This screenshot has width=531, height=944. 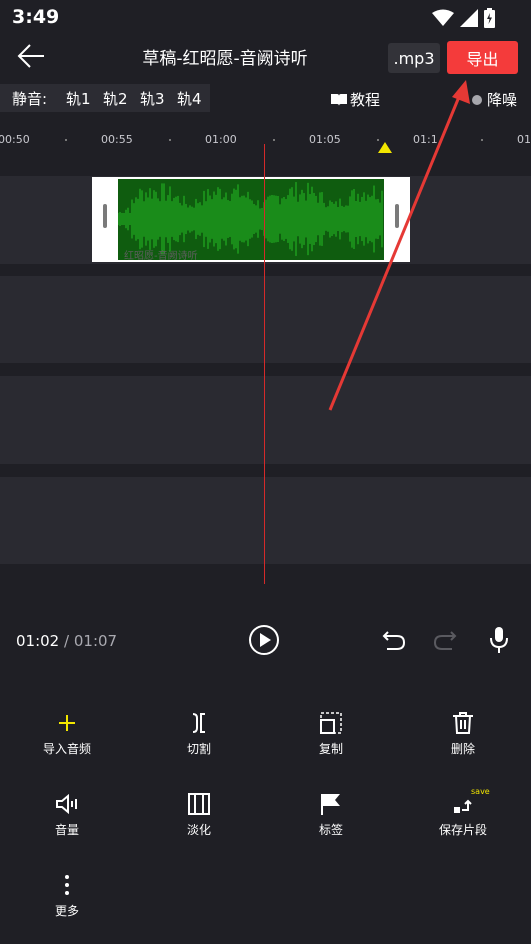 What do you see at coordinates (264, 640) in the screenshot?
I see `play-icon` at bounding box center [264, 640].